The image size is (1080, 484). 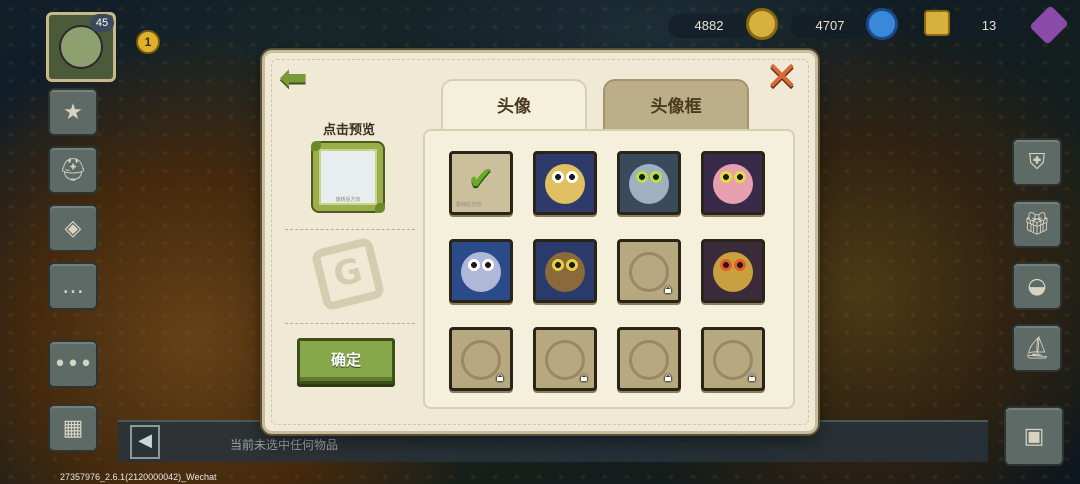 I want to click on bottom-back-button: ◀, so click(x=145, y=442).